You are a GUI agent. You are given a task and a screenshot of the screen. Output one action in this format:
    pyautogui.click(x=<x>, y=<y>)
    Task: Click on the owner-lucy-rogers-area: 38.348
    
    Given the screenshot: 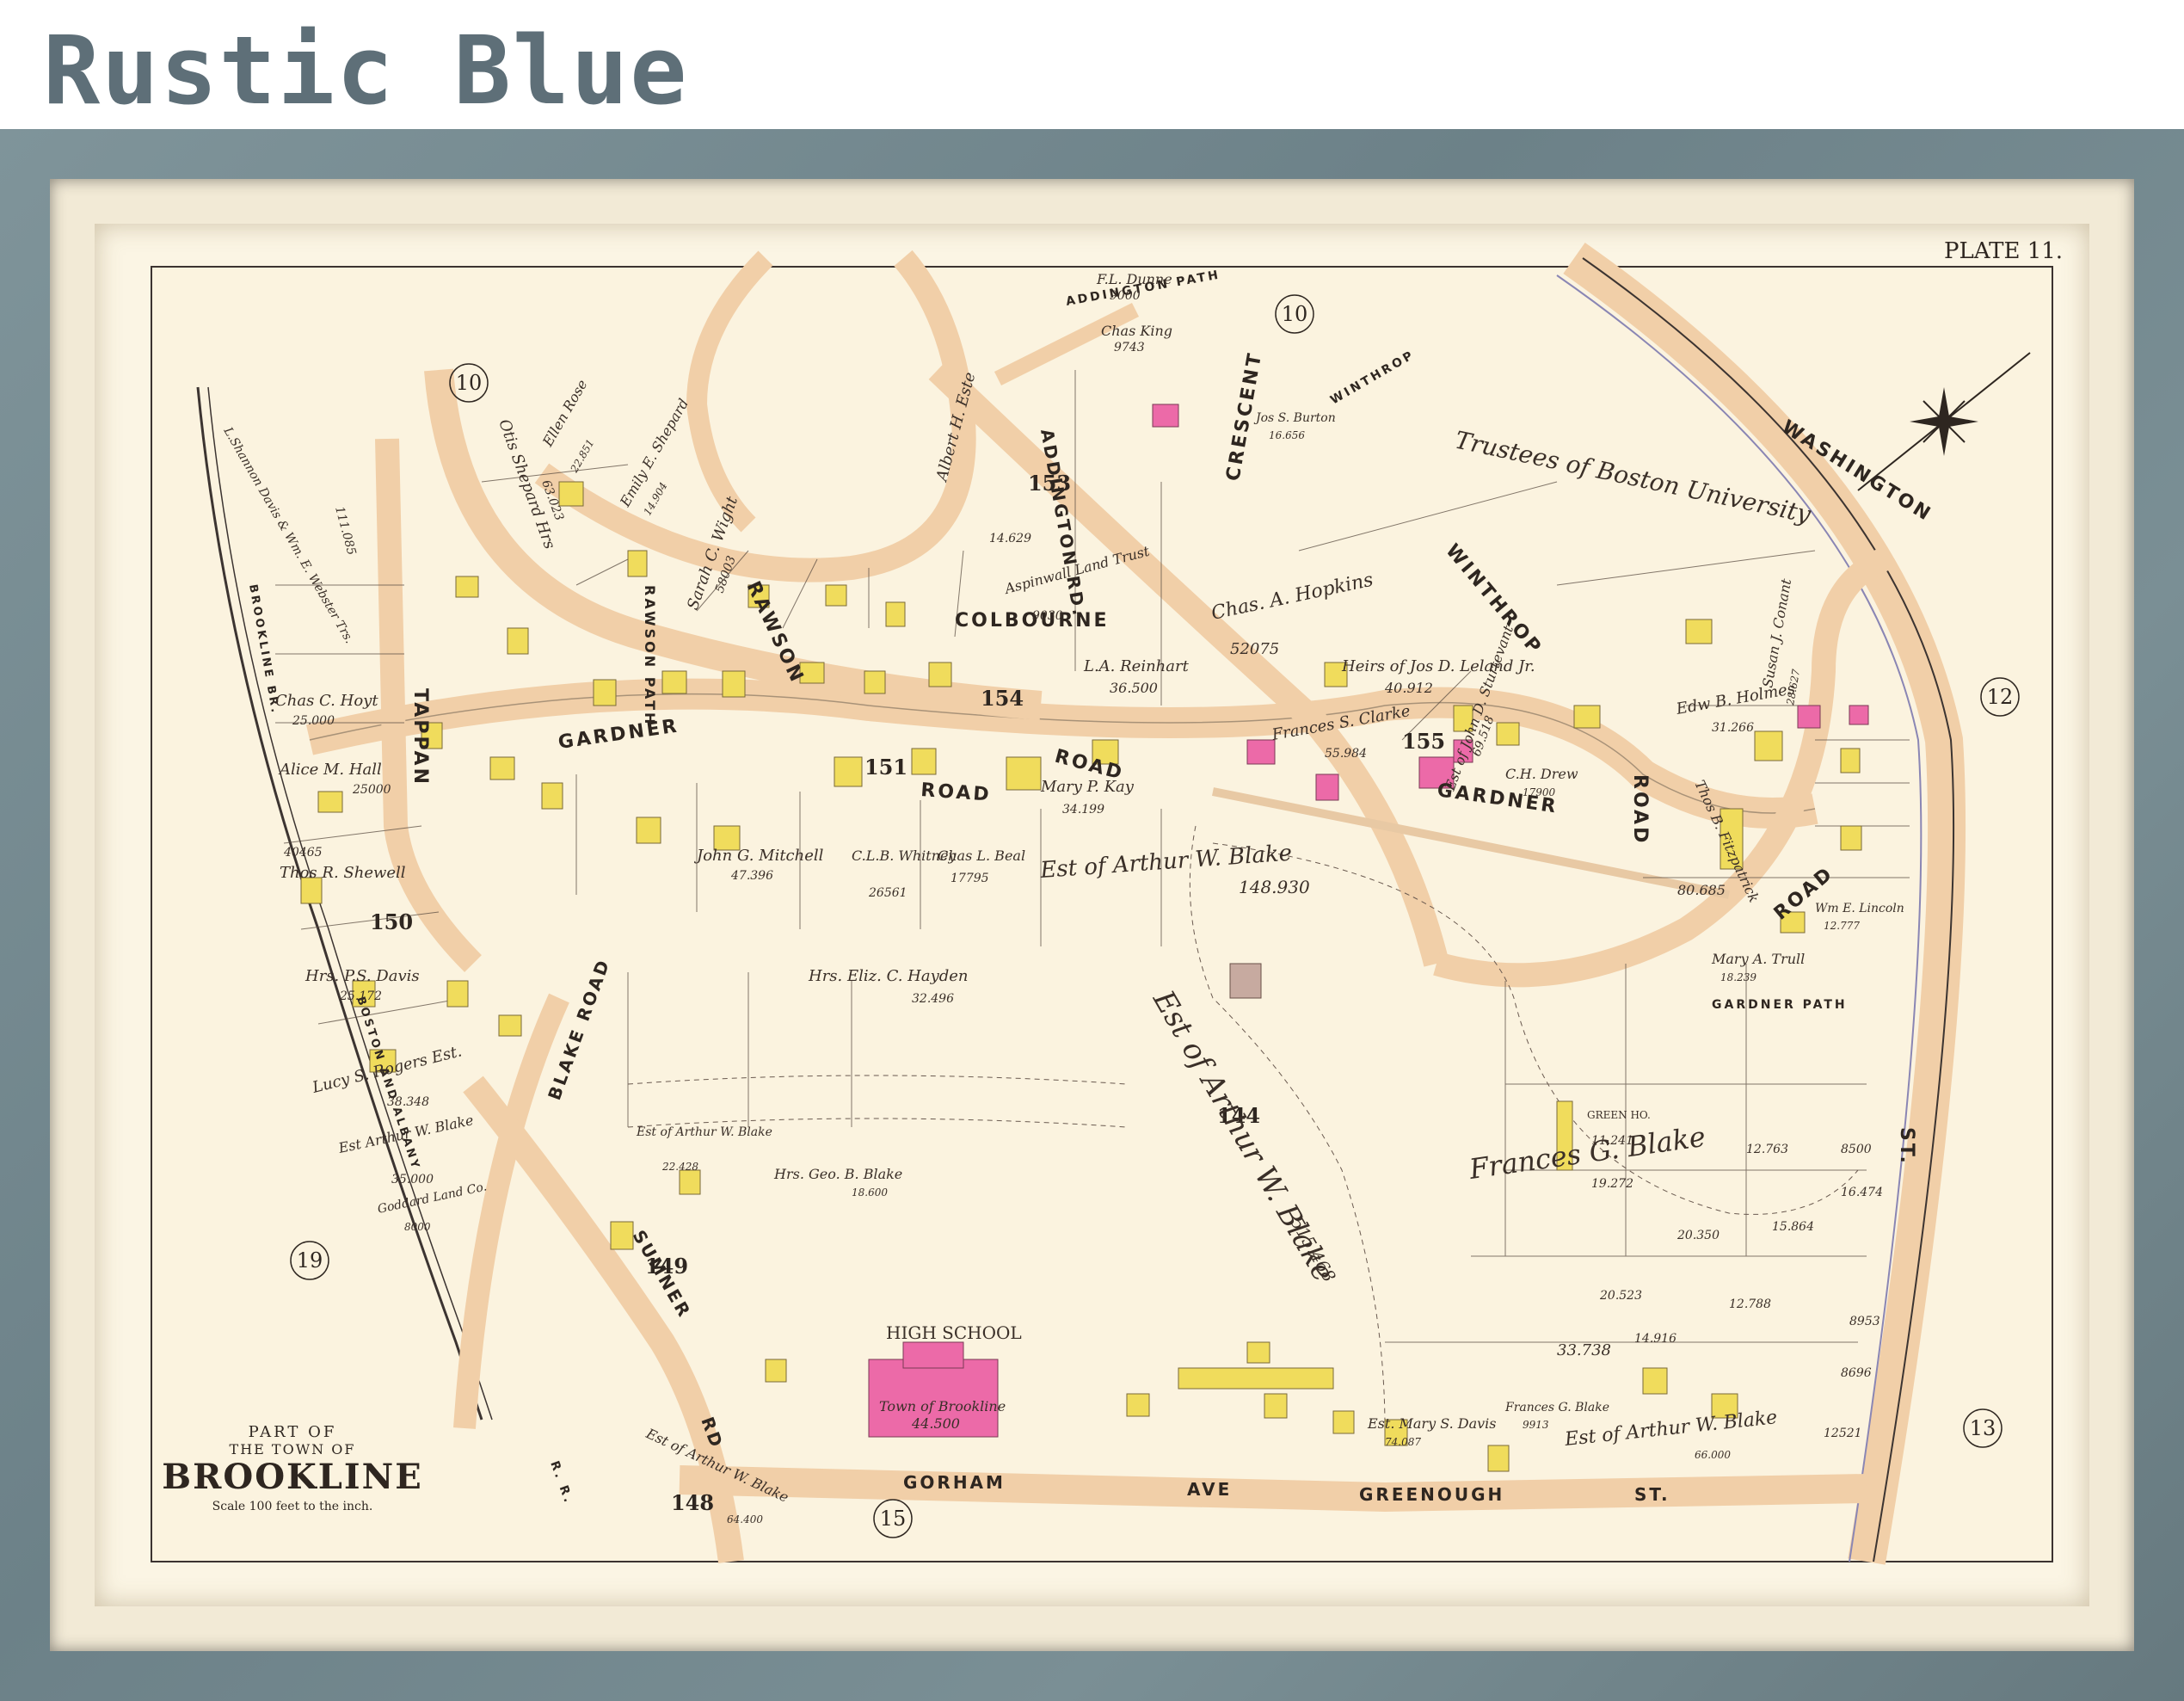 What is the action you would take?
    pyautogui.click(x=408, y=1102)
    